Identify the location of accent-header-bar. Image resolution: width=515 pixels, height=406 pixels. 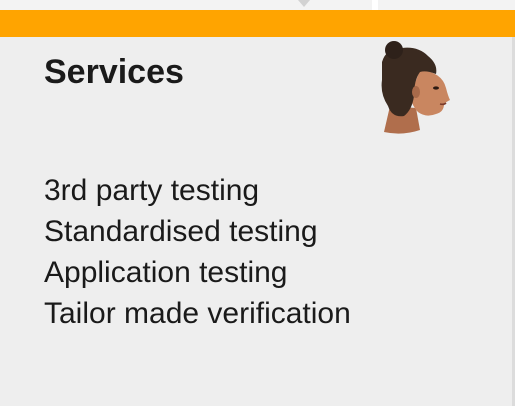
(257, 23).